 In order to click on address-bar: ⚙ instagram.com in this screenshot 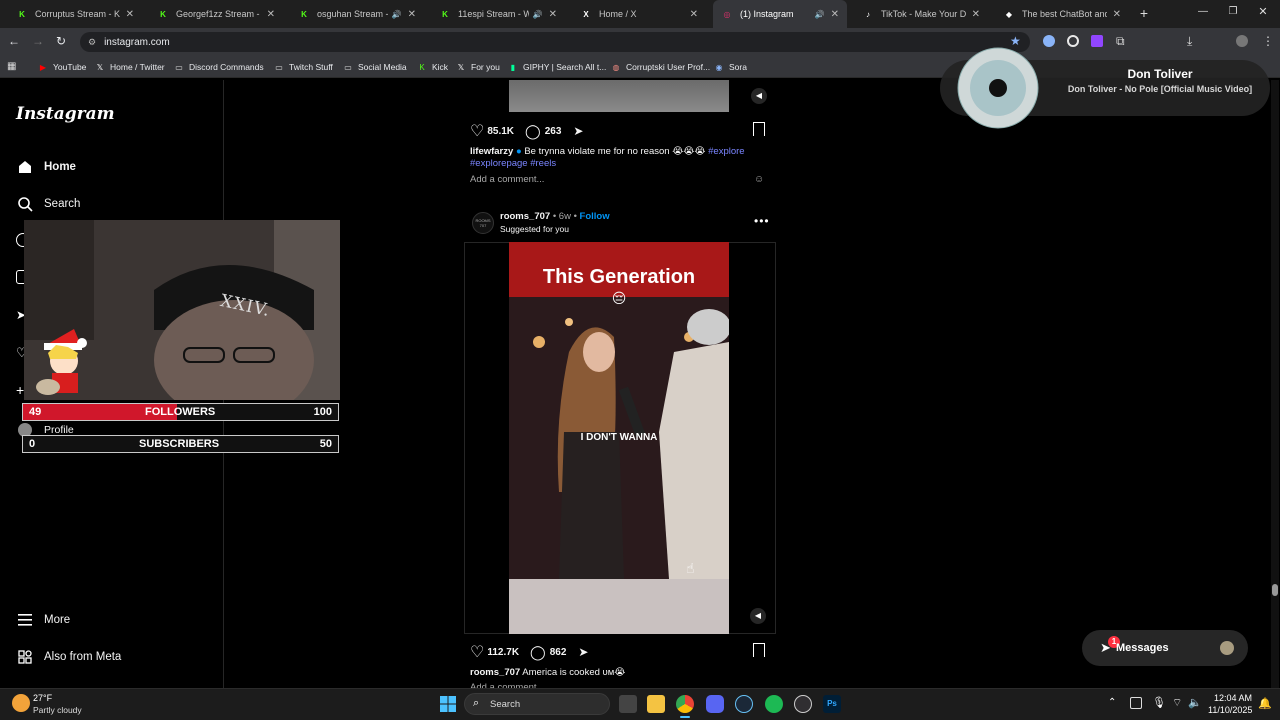, I will do `click(555, 42)`.